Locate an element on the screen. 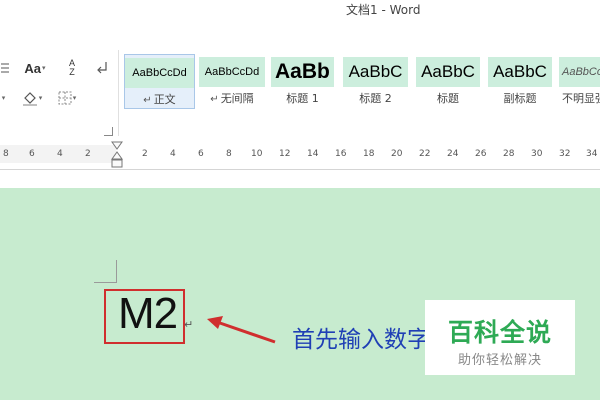  title-bar: 文档1 - Word is located at coordinates (300, 10).